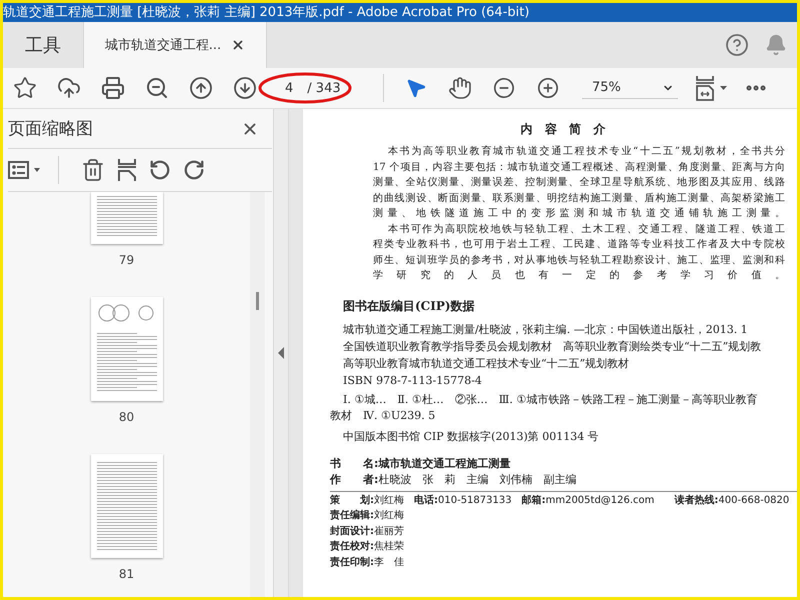 This screenshot has height=600, width=800. Describe the element at coordinates (579, 213) in the screenshot. I see `summary-text-line: 测量、地铁隧道施工中的变形监测和城市轨道交通铺轨施工测量。` at that location.